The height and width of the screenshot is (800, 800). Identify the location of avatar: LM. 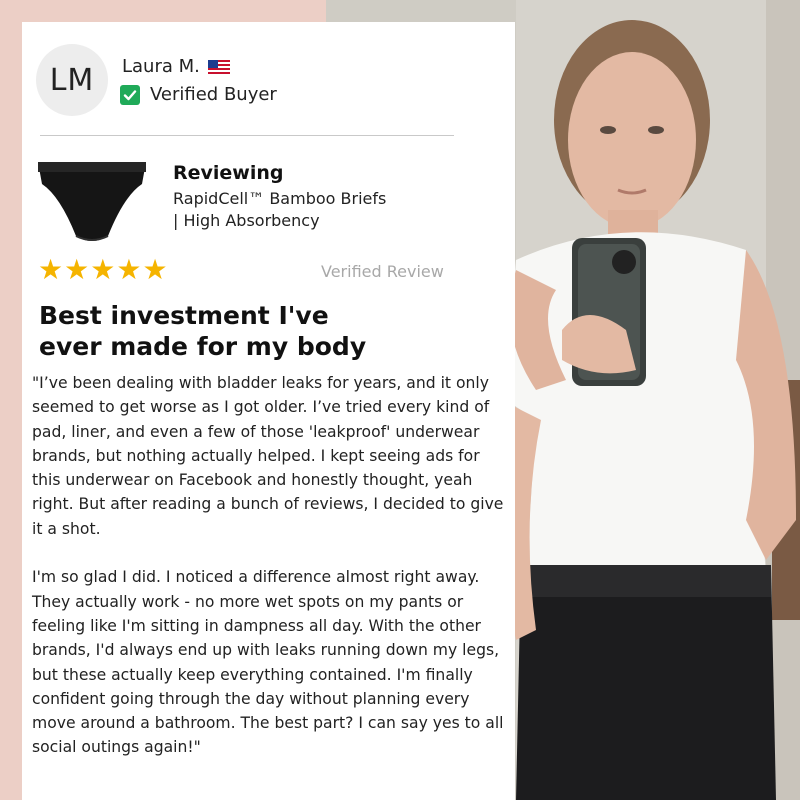
(72, 80).